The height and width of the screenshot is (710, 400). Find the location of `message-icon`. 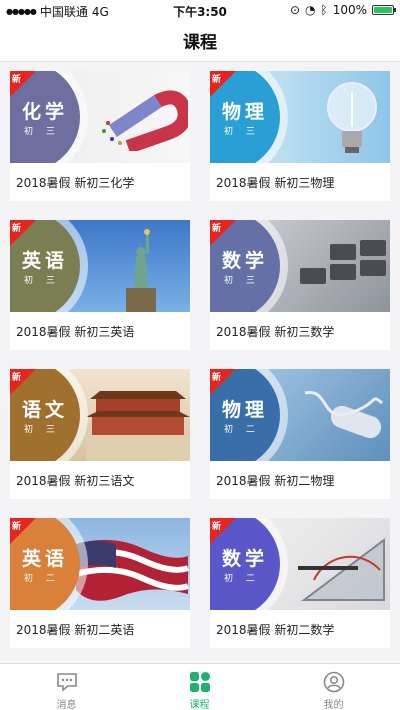

message-icon is located at coordinates (66, 682).